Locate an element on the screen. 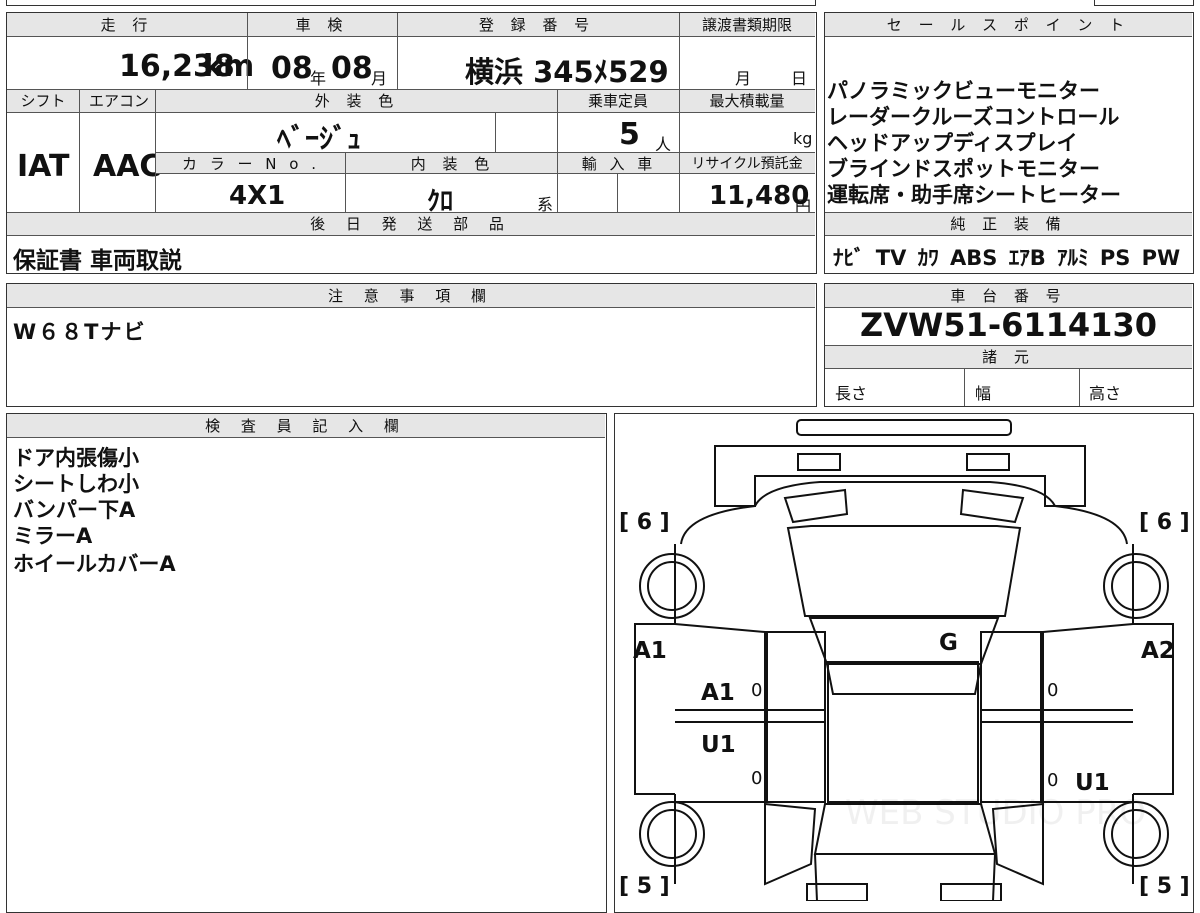 This screenshot has width=1200, height=913. tire-front-left: [ 6 ] is located at coordinates (644, 522).